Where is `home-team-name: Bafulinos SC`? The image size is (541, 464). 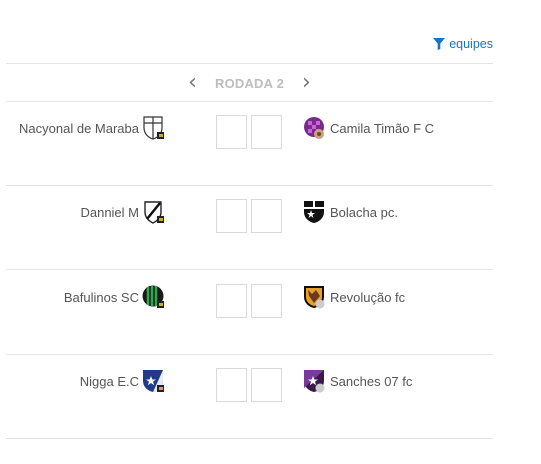
home-team-name: Bafulinos SC is located at coordinates (101, 297).